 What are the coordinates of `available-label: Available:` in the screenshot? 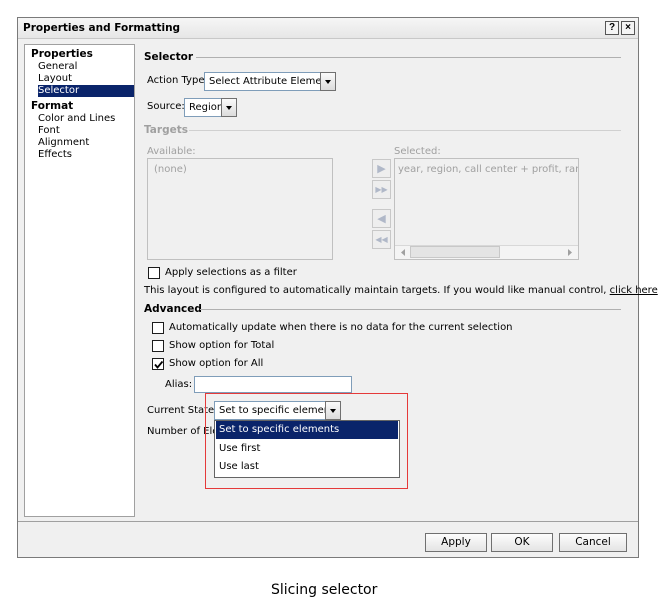 It's located at (171, 151).